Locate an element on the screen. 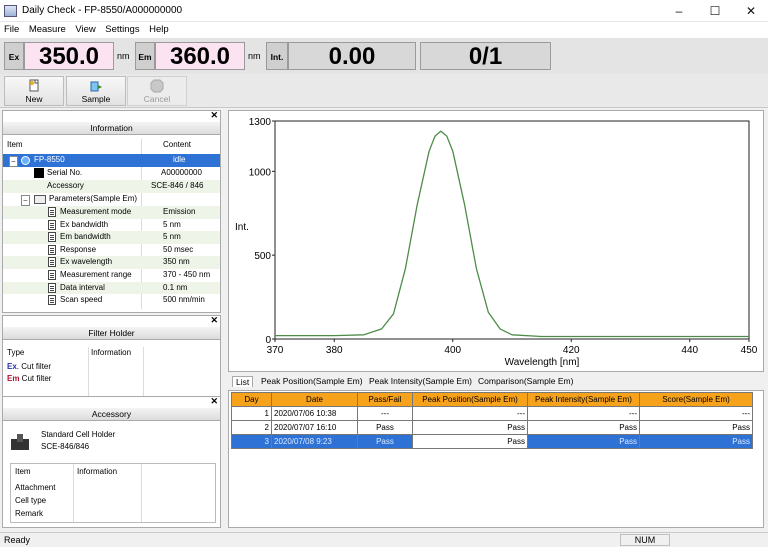 The width and height of the screenshot is (768, 547). status-bar: Ready NUM is located at coordinates (384, 539).